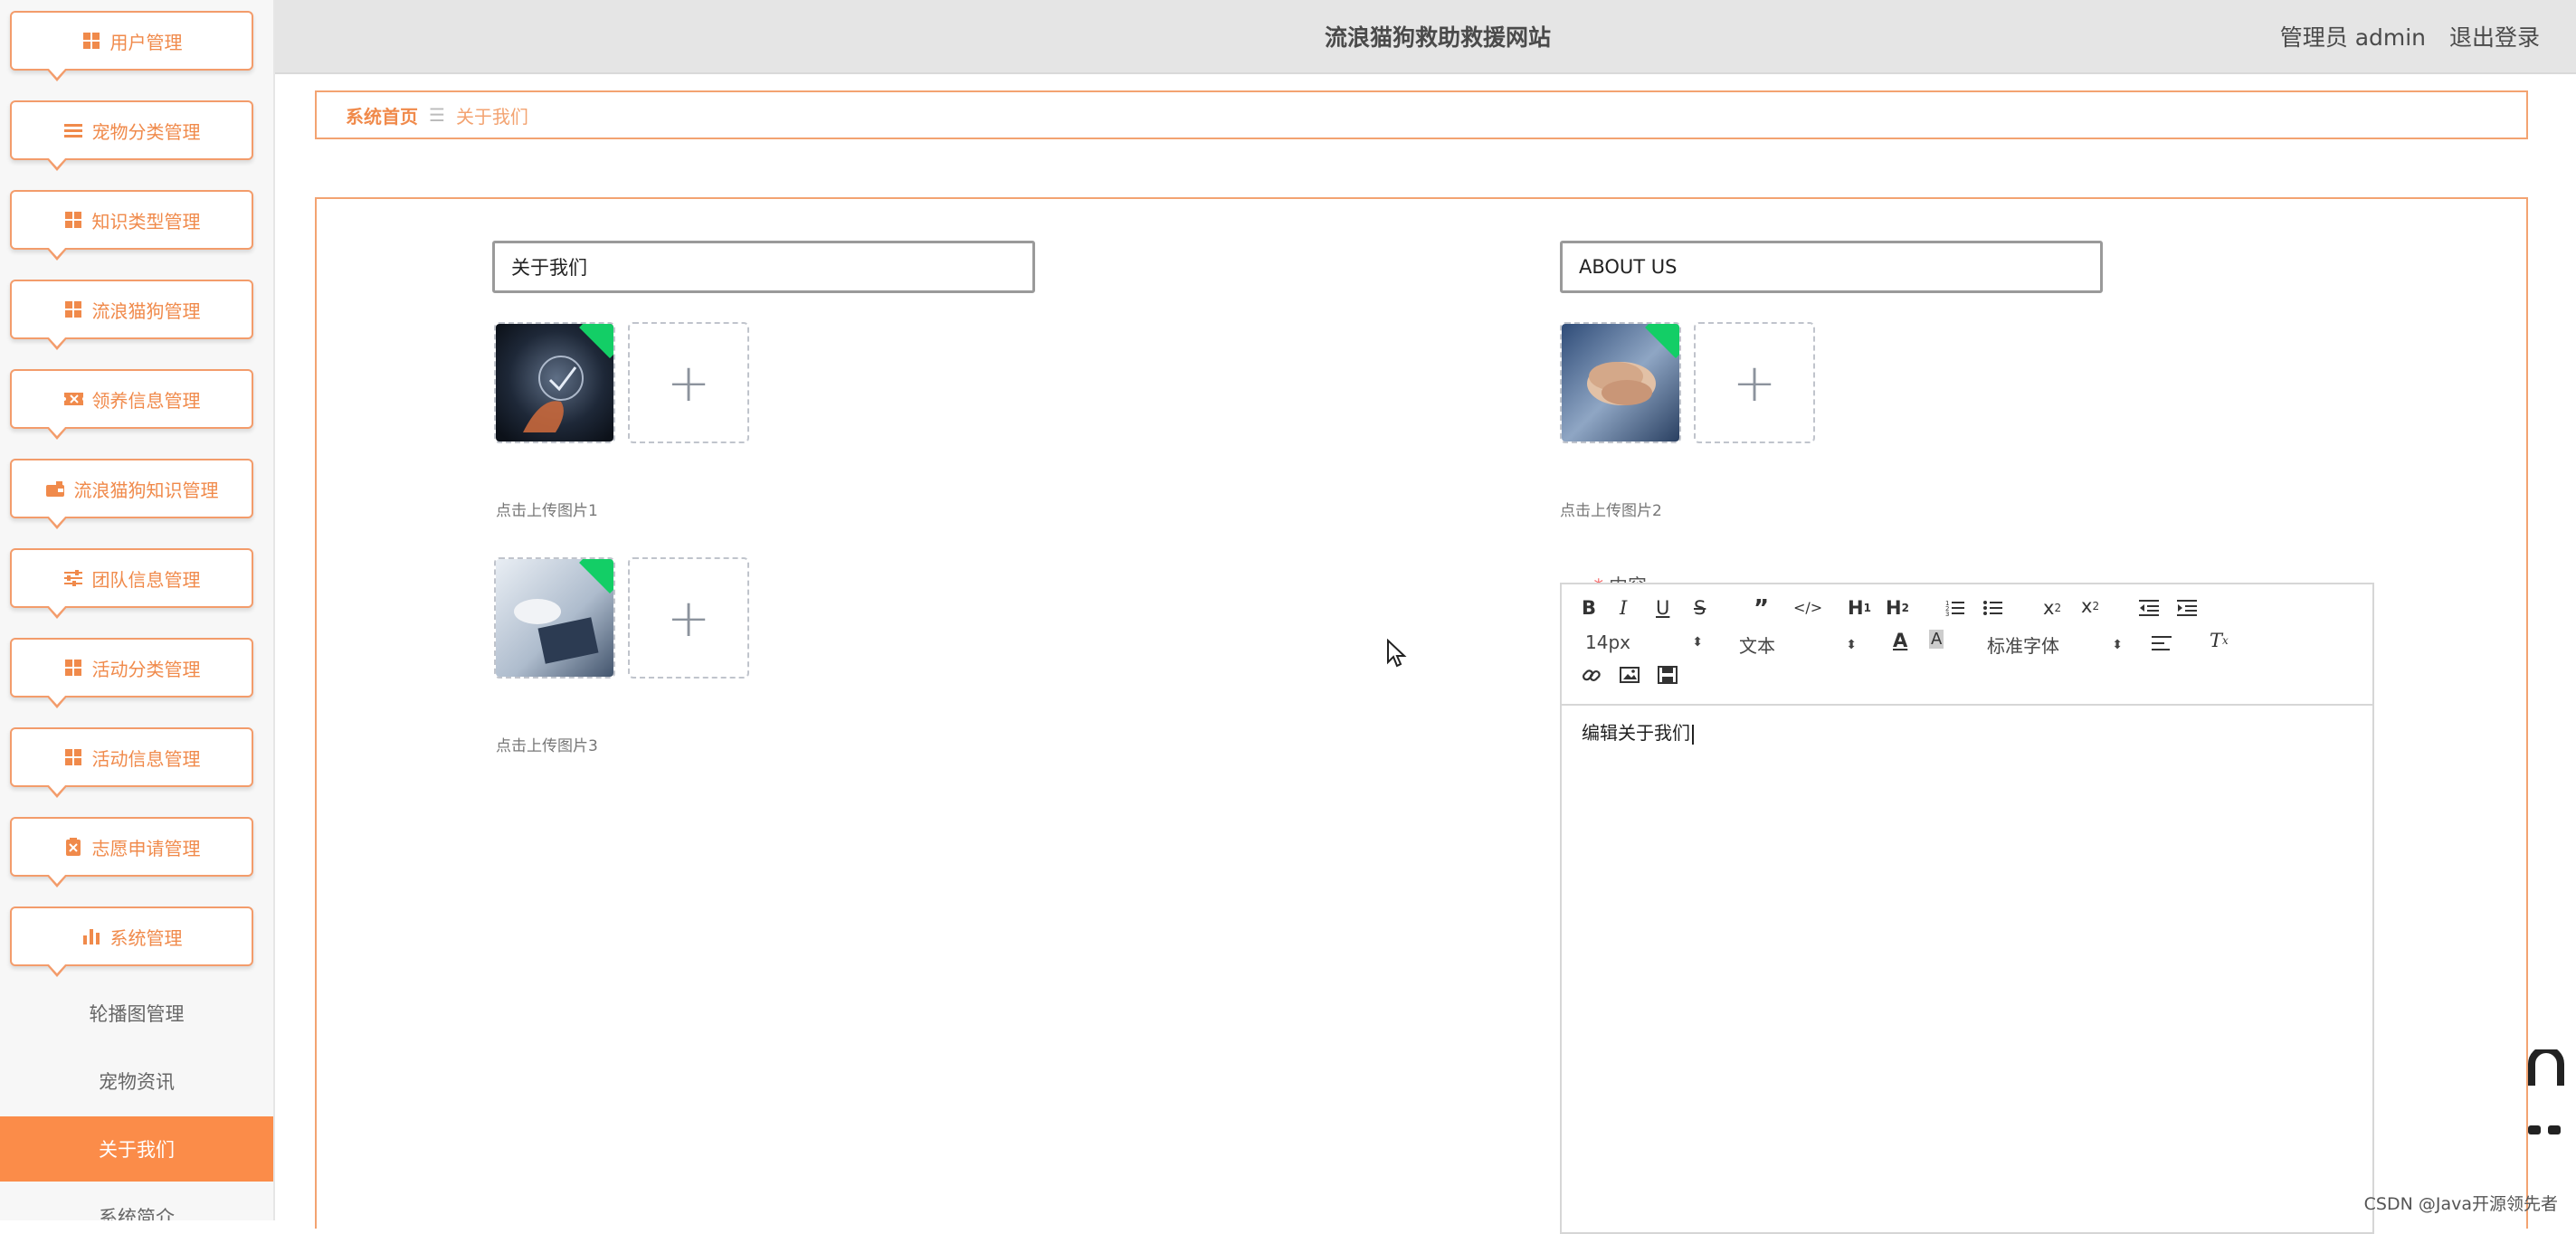 The height and width of the screenshot is (1234, 2576). I want to click on code-block-icon: </>, so click(1807, 607).